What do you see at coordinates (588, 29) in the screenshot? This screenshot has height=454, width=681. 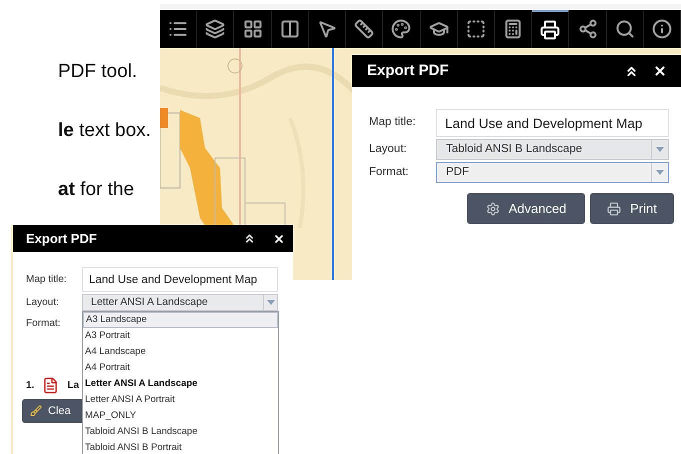 I see `share-icon` at bounding box center [588, 29].